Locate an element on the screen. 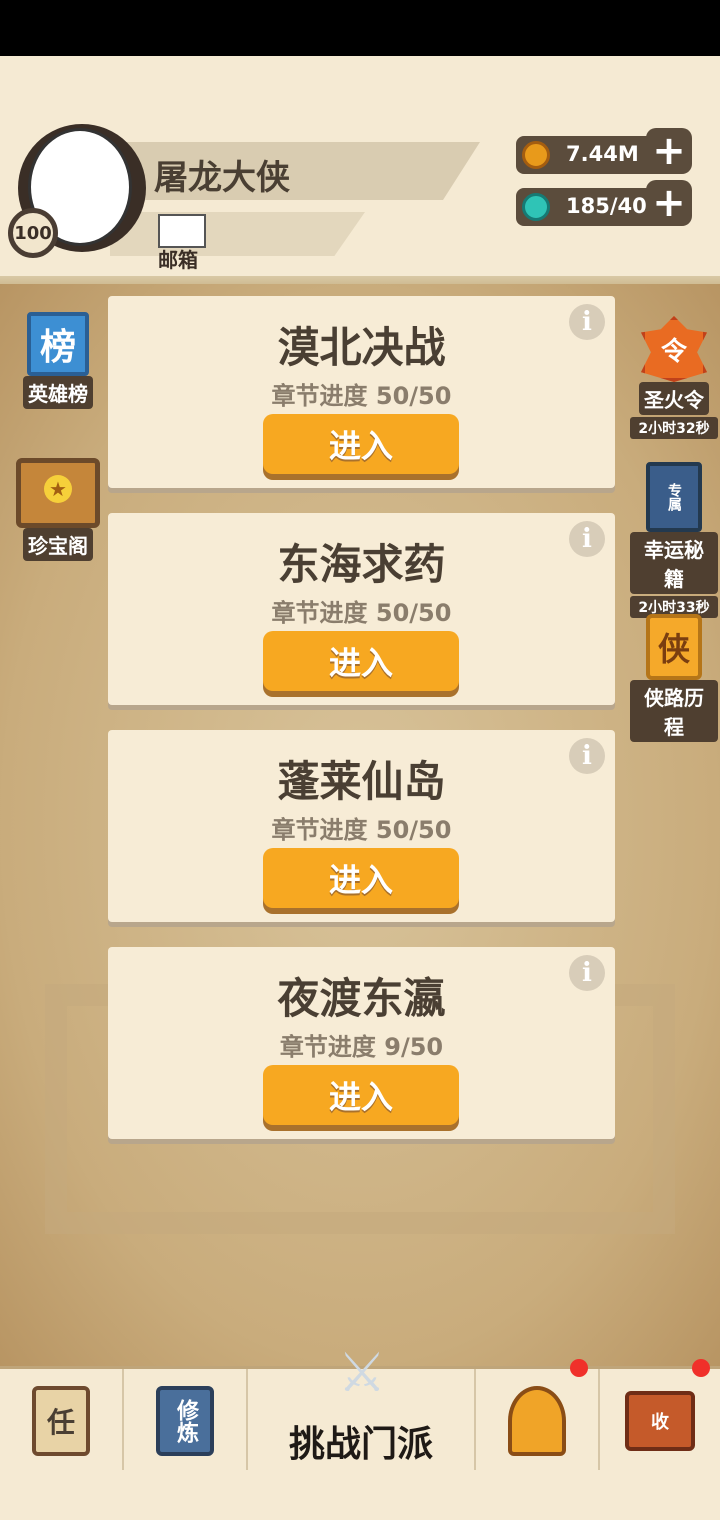 The height and width of the screenshot is (1520, 720). chapter-card: i 蓬莱仙岛 章节进度 50/50 进入 is located at coordinates (361, 826).